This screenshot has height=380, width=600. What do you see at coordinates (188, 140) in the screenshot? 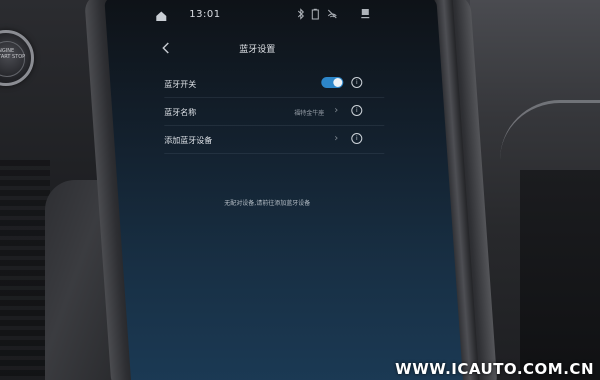
I see `add-device-label: 添加蓝牙设备` at bounding box center [188, 140].